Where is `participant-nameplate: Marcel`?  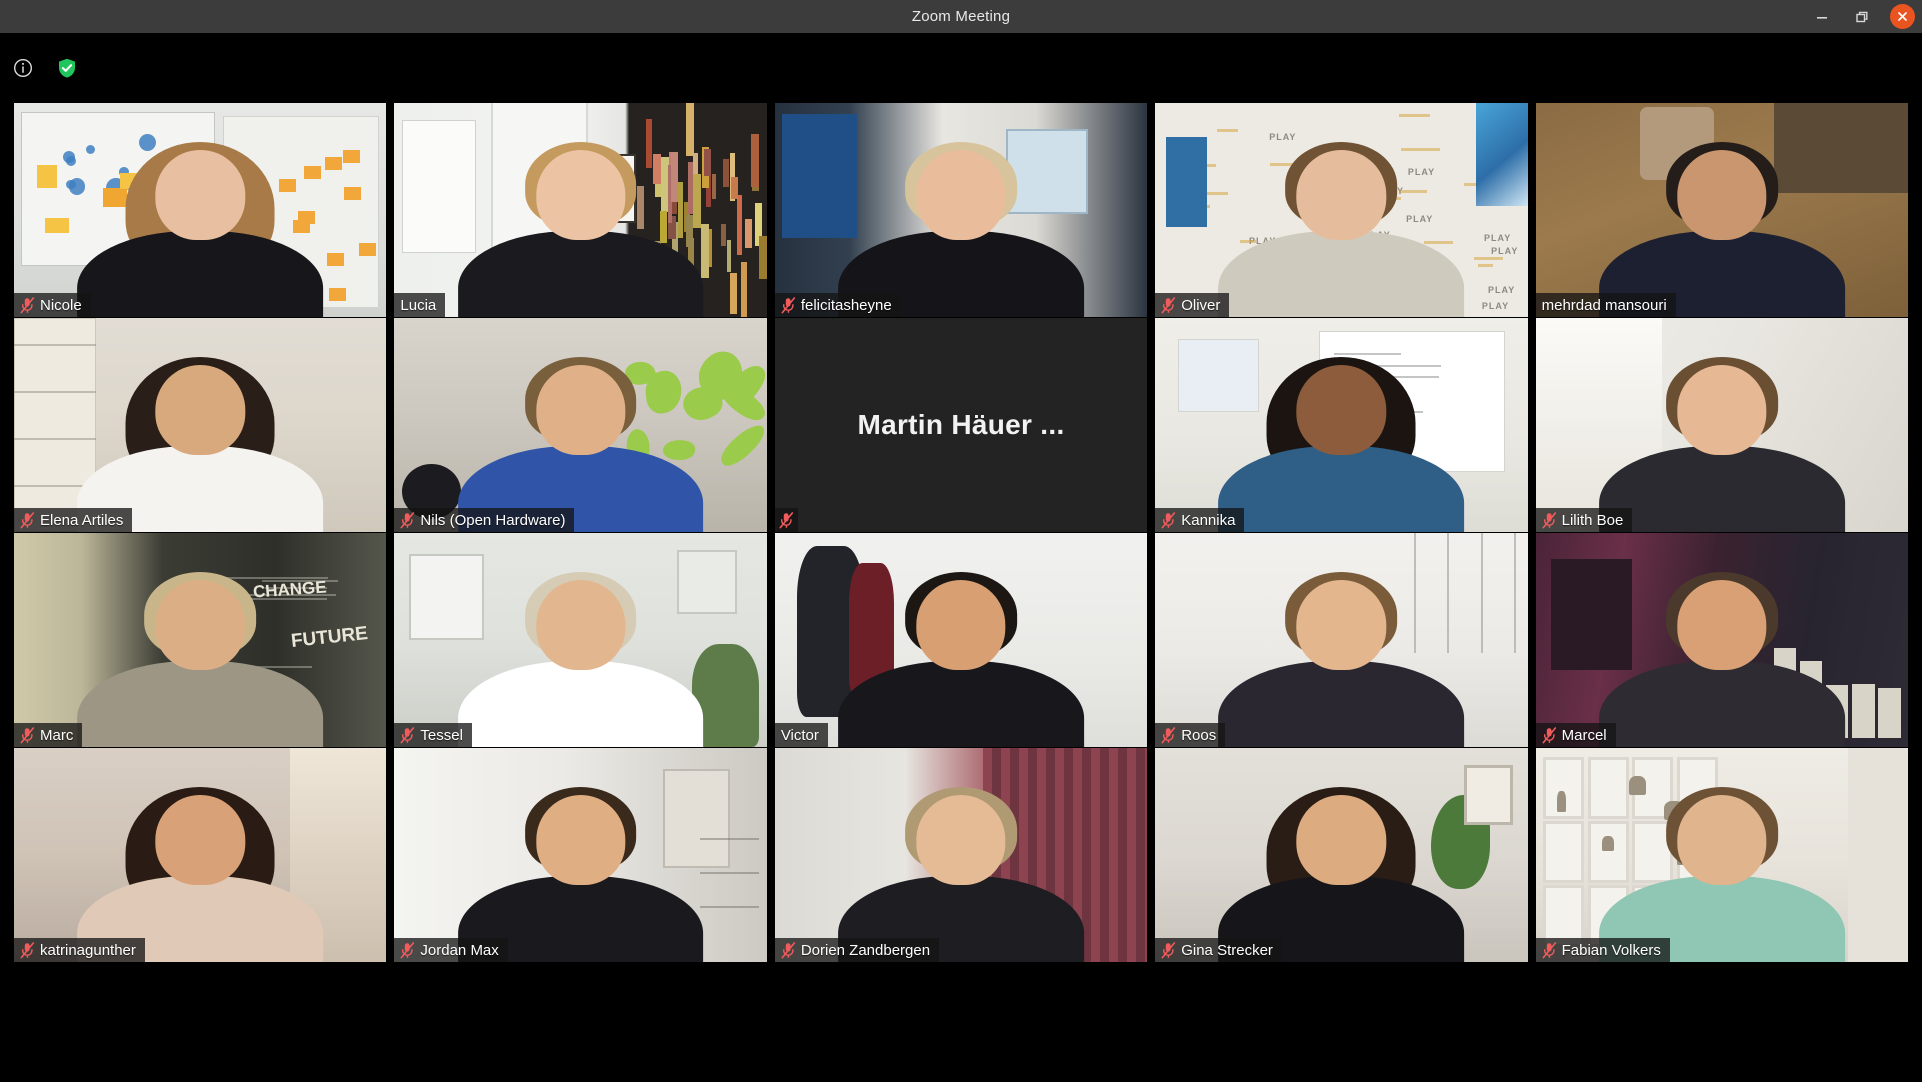
participant-nameplate: Marcel is located at coordinates (1575, 735).